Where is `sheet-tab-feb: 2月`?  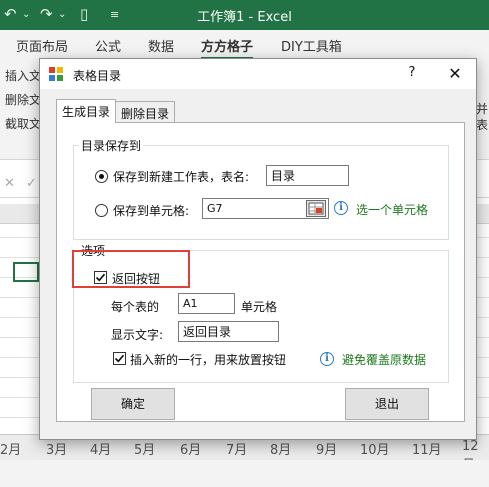 sheet-tab-feb: 2月 is located at coordinates (10, 448).